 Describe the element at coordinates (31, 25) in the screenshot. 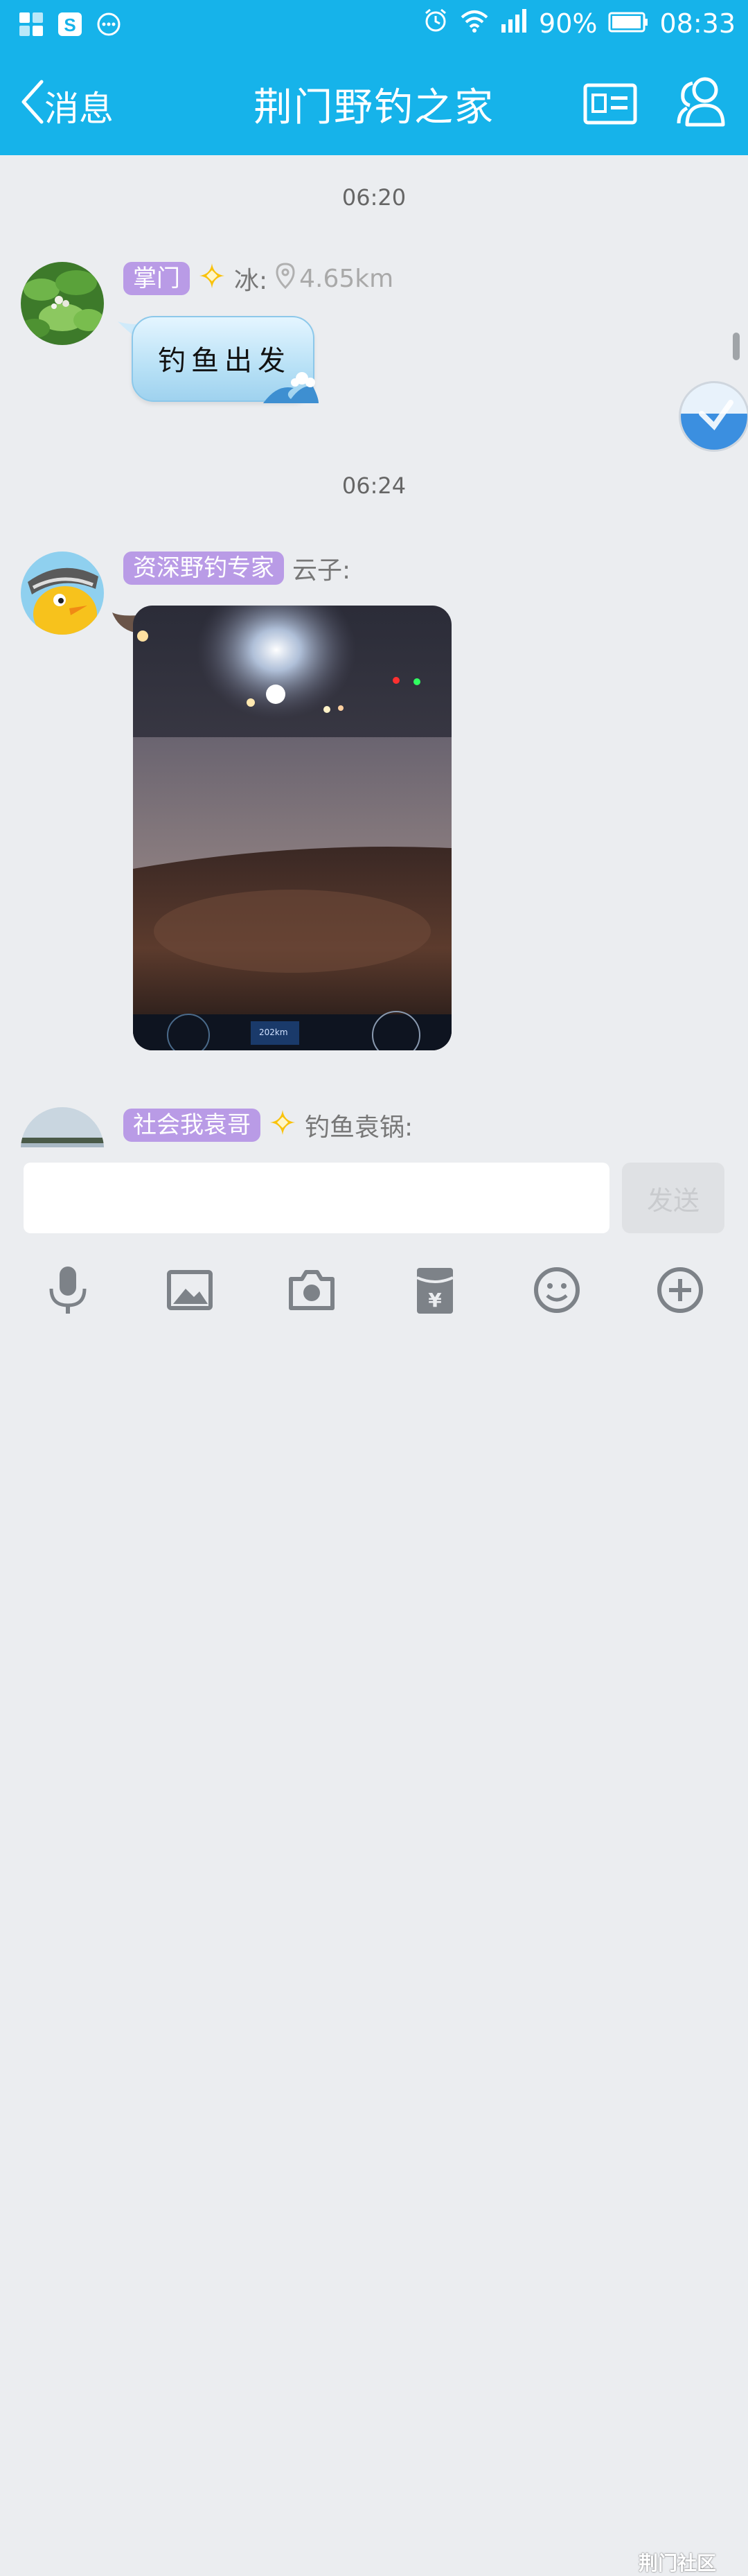

I see `app-grid-icon` at that location.